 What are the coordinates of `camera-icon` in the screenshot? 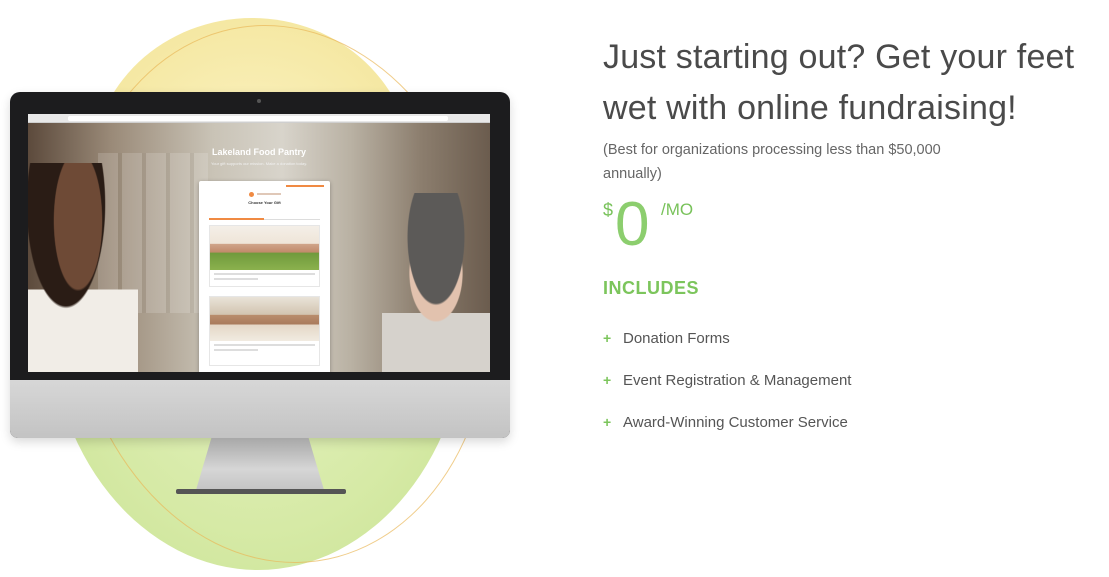 It's located at (259, 101).